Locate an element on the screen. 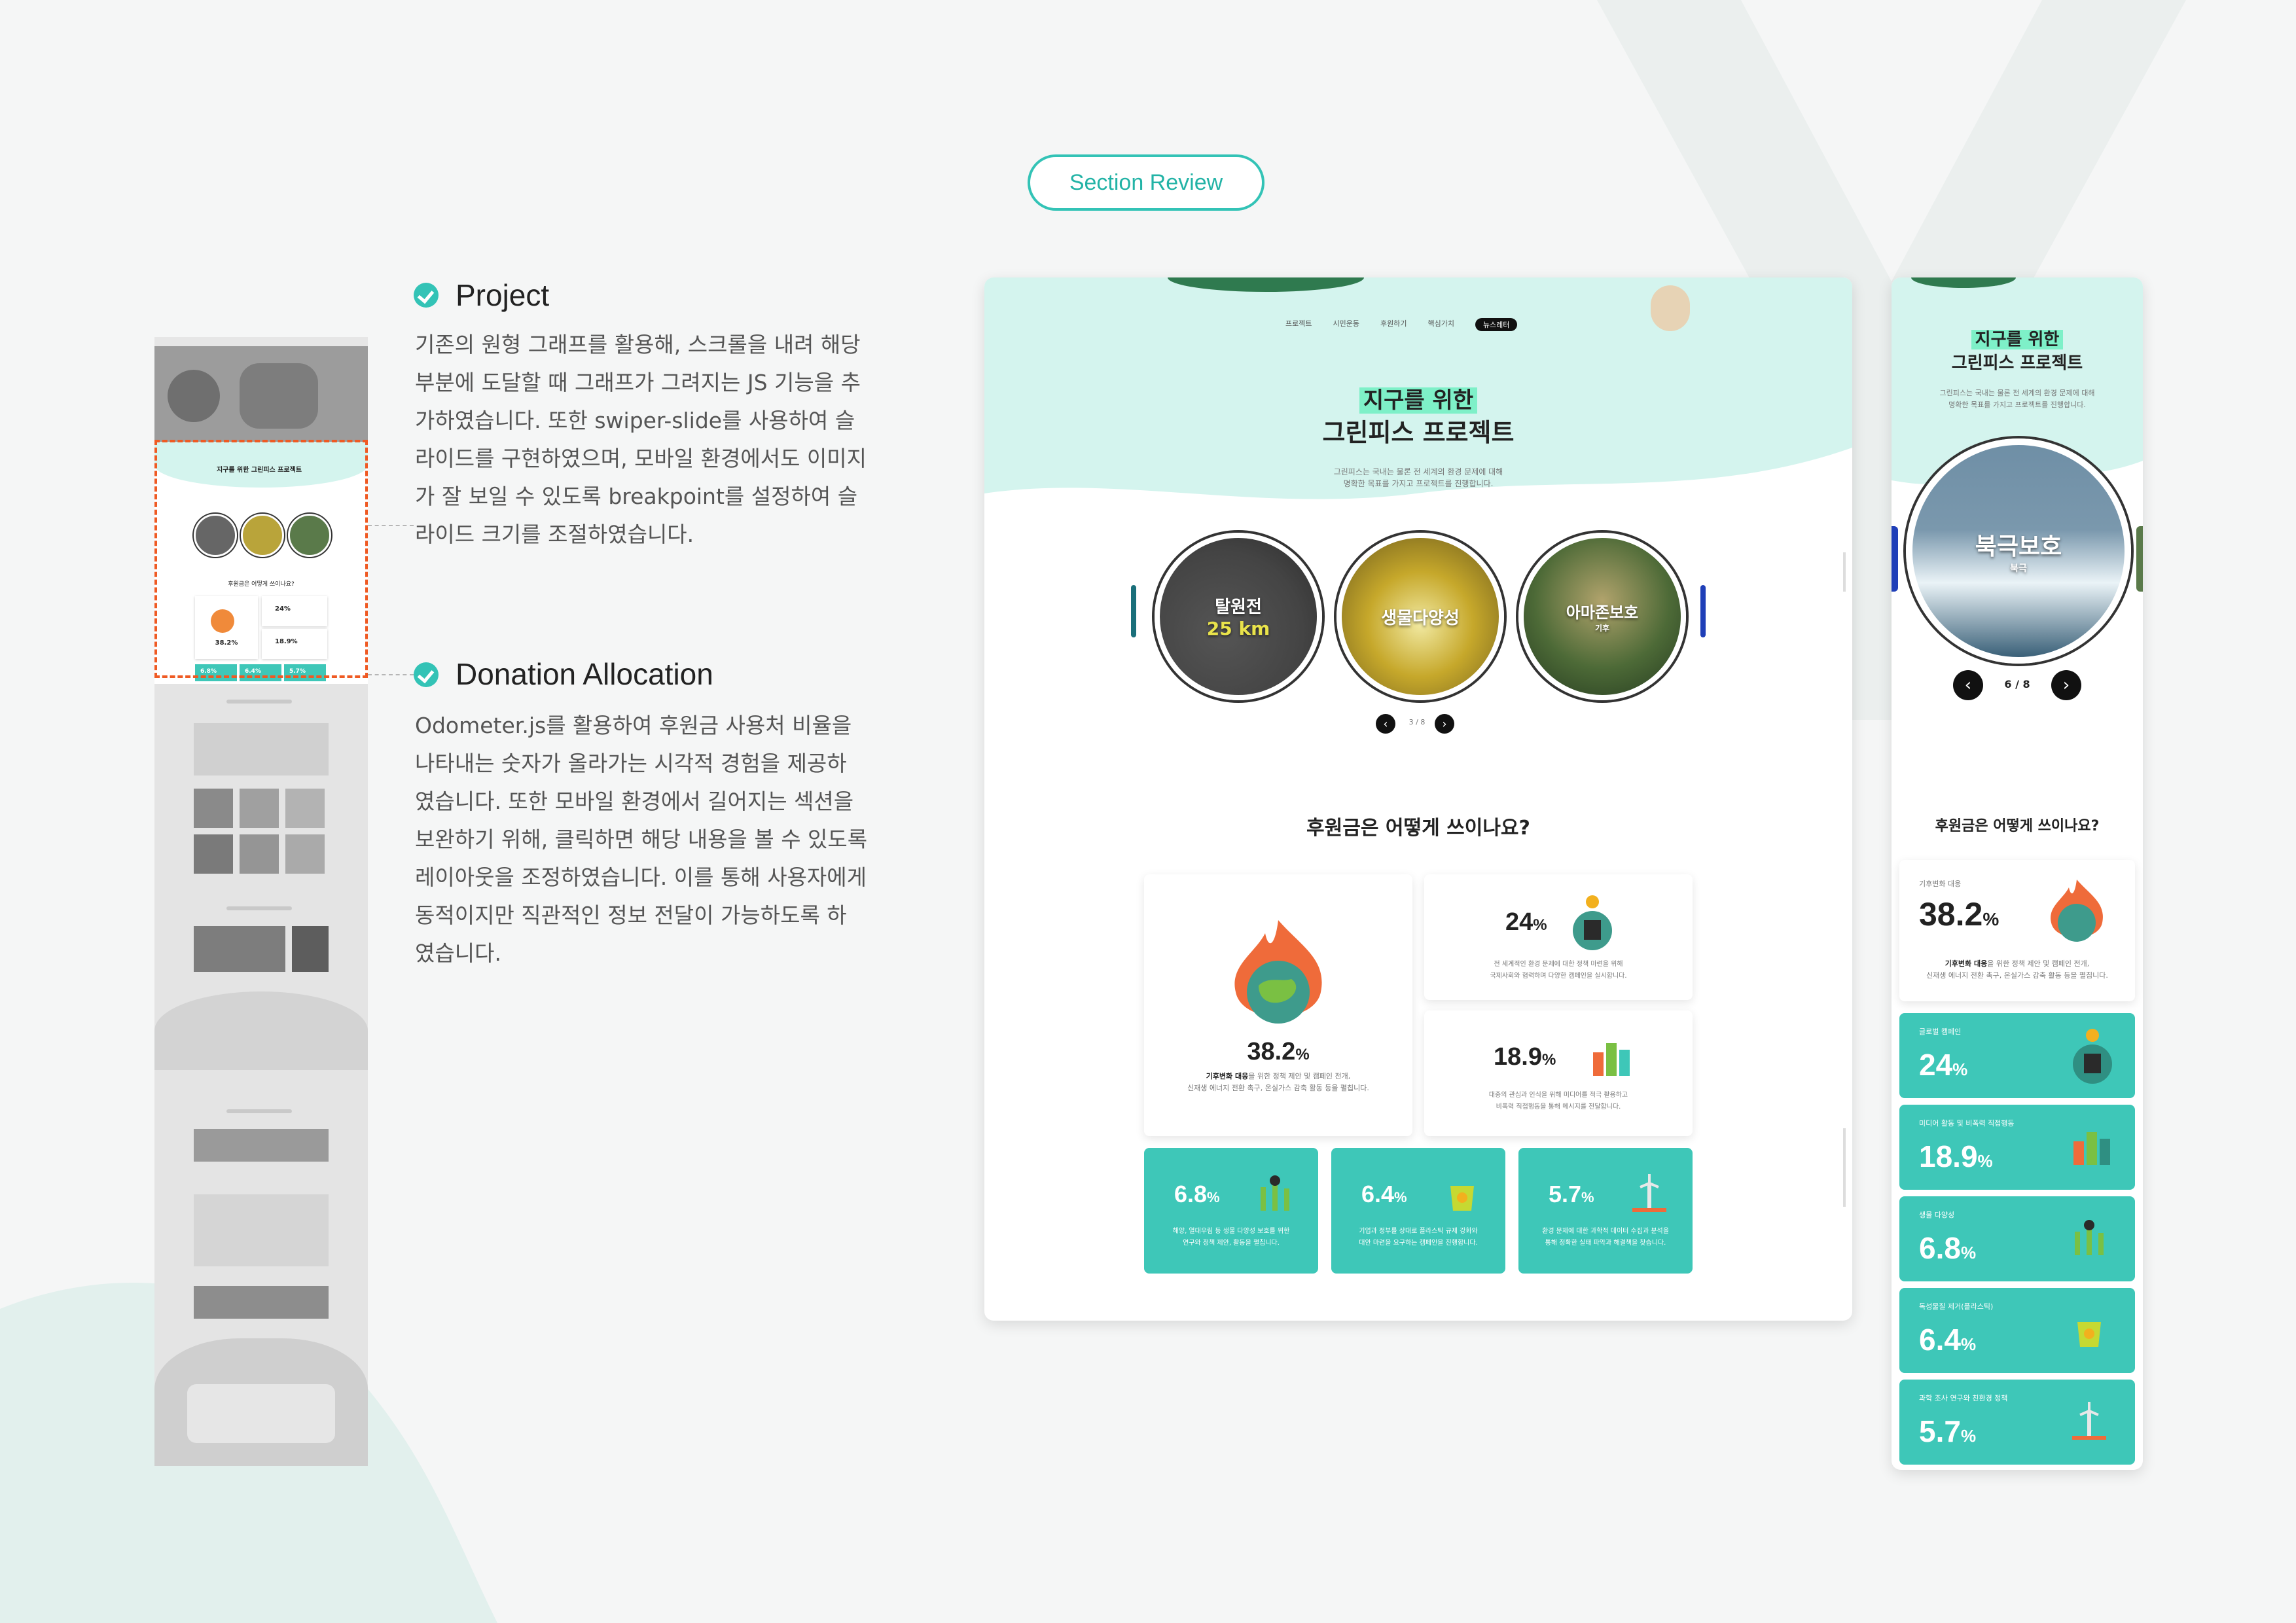 The height and width of the screenshot is (1623, 2296). nav-item-newsletter: 뉴스레터 is located at coordinates (1496, 324).